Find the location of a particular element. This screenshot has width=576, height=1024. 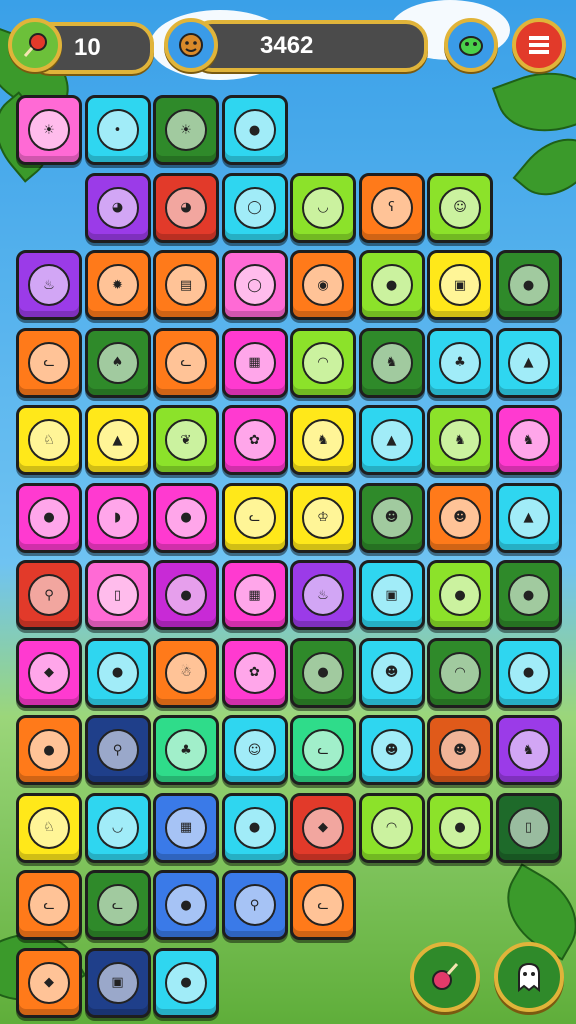

pink-dog-icon: ♞ is located at coordinates (528, 440).